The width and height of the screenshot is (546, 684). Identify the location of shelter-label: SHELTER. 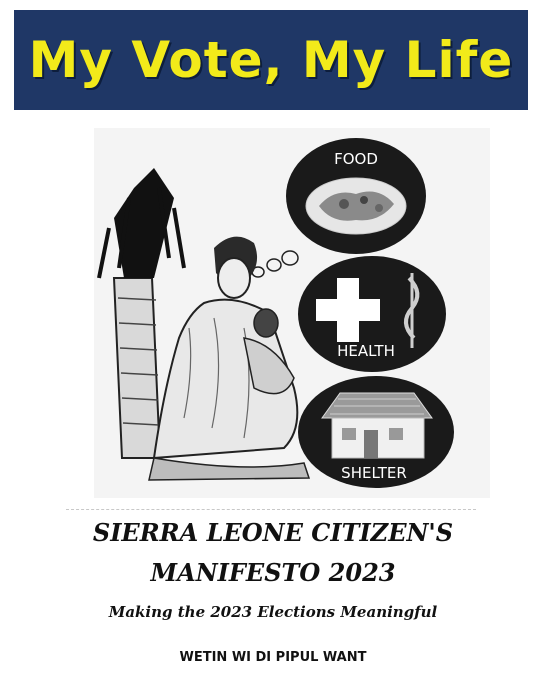
(374, 473).